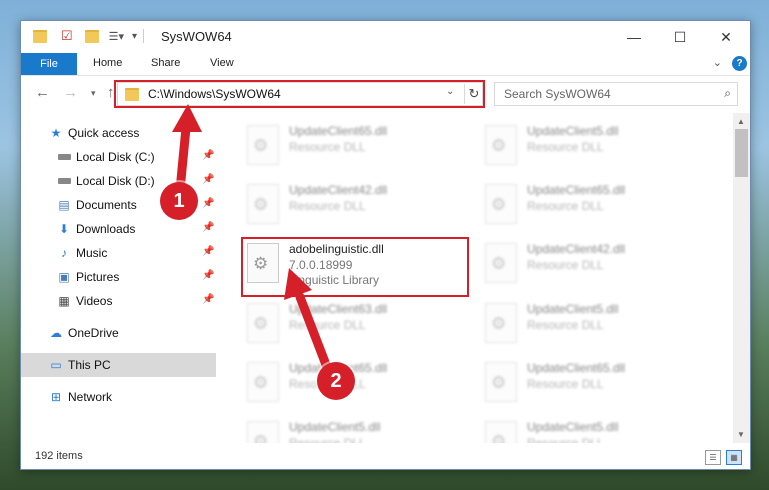  What do you see at coordinates (338, 309) in the screenshot?
I see `file-name: UpdateClient63.dll` at bounding box center [338, 309].